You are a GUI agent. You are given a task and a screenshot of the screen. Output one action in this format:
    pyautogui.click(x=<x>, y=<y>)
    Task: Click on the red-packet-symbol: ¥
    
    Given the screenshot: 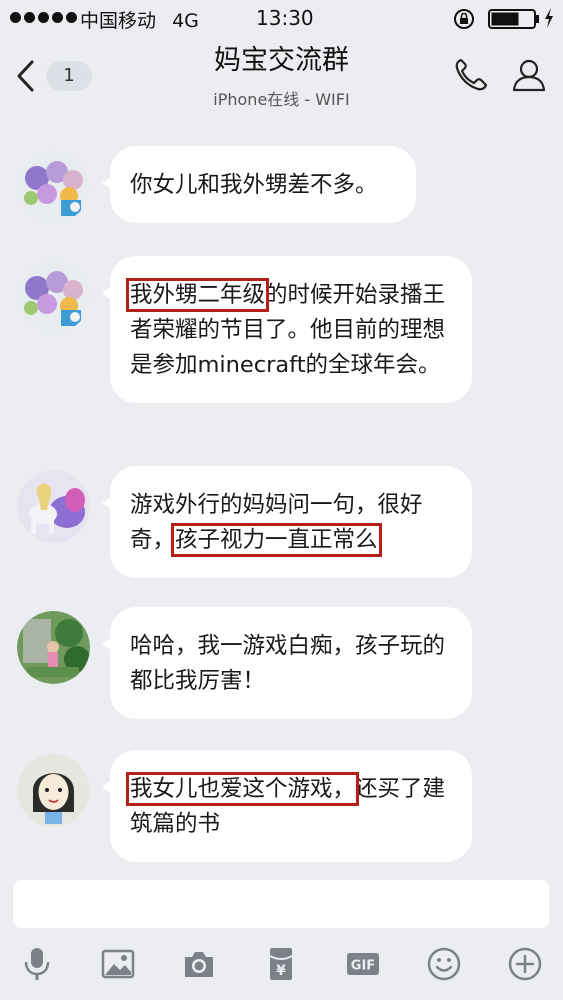 What is the action you would take?
    pyautogui.click(x=281, y=971)
    